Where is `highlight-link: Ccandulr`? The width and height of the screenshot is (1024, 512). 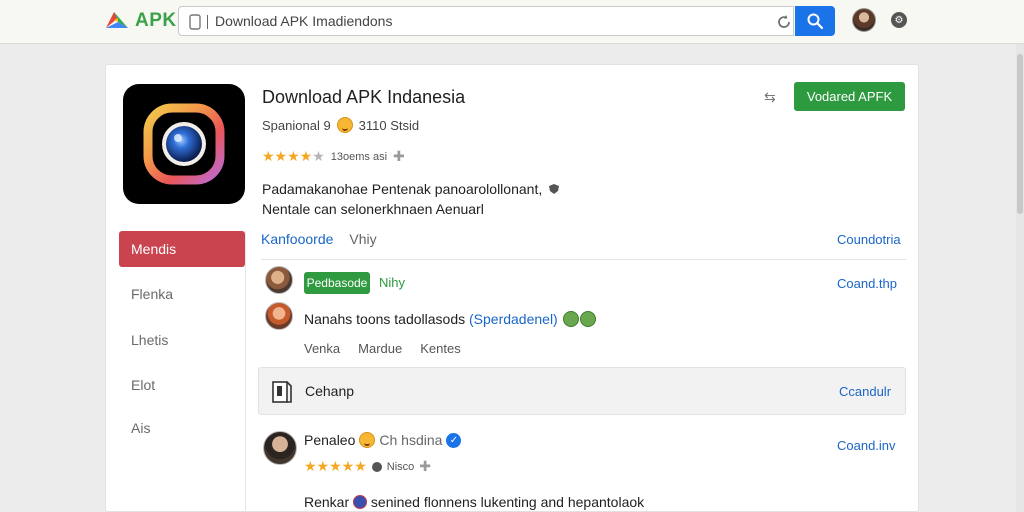
highlight-link: Ccandulr is located at coordinates (865, 391).